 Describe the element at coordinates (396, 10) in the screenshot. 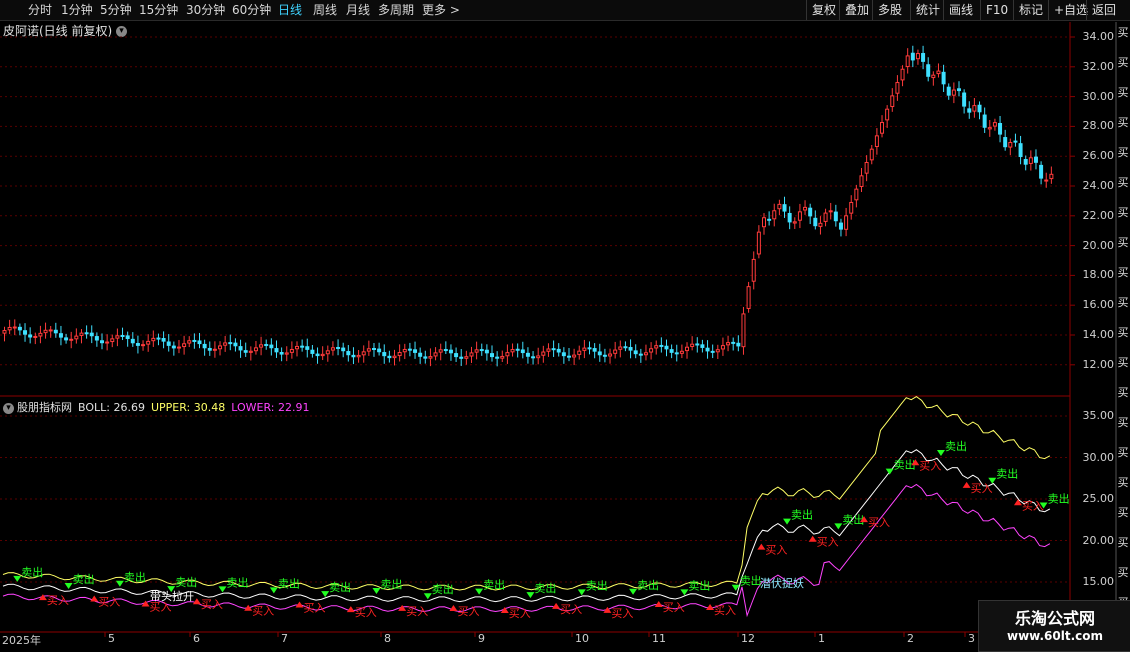

I see `period-tab: 多周期` at that location.